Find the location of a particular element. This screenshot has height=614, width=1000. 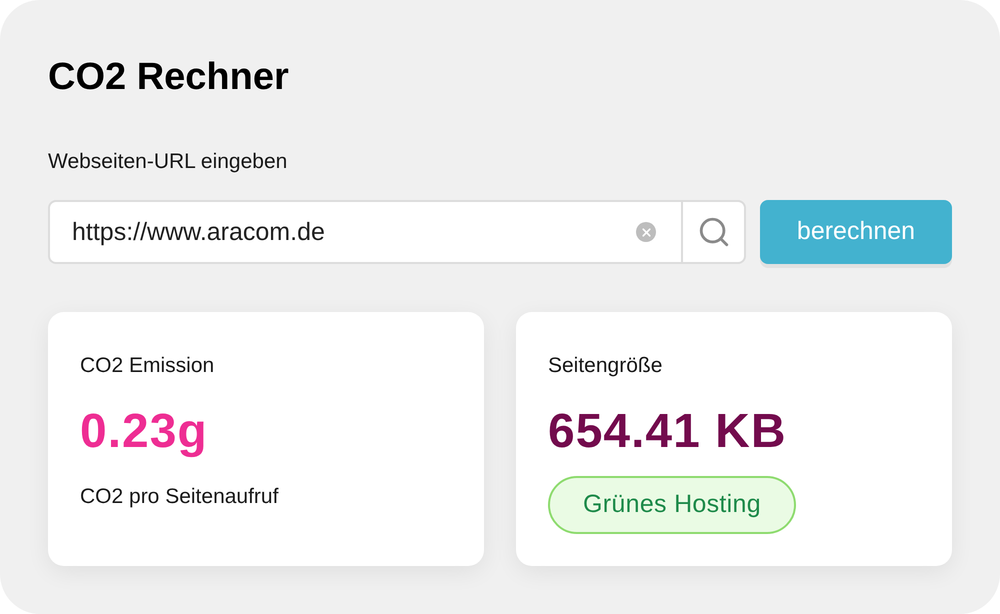

card-value: 654.41 KB is located at coordinates (667, 432).